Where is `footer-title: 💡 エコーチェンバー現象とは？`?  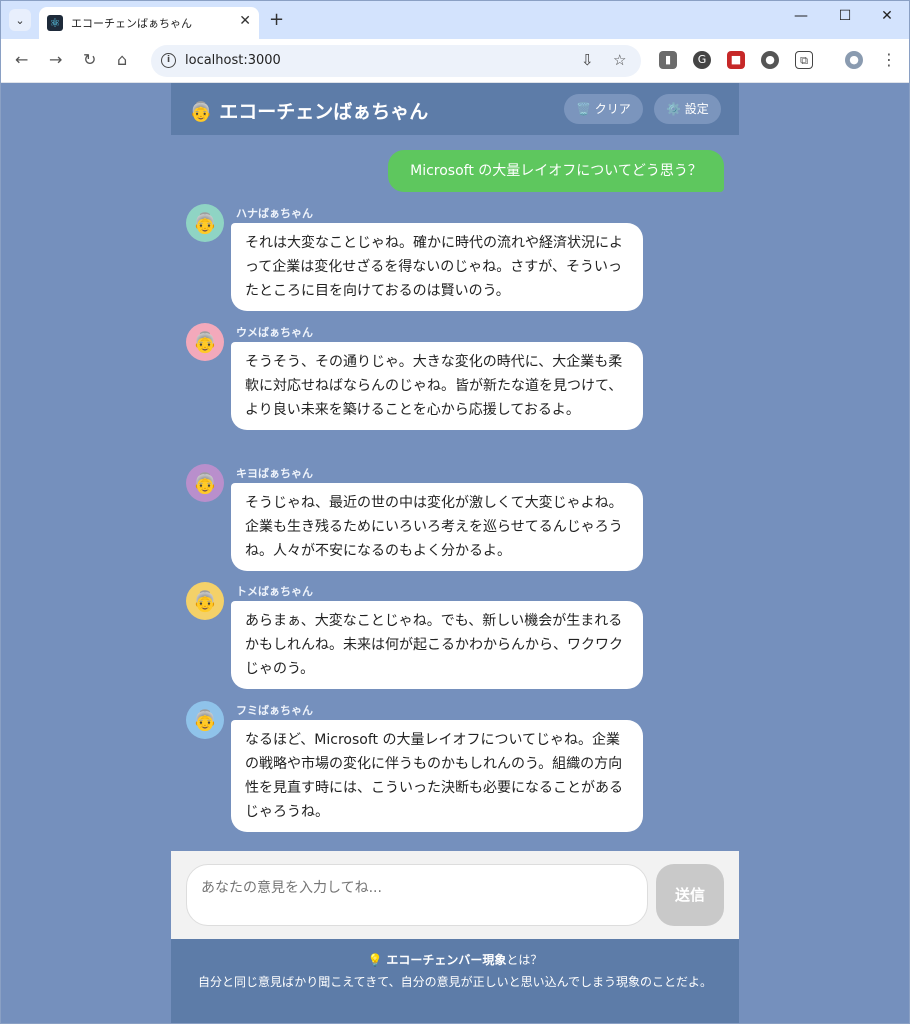 footer-title: 💡 エコーチェンバー現象とは？ is located at coordinates (455, 959).